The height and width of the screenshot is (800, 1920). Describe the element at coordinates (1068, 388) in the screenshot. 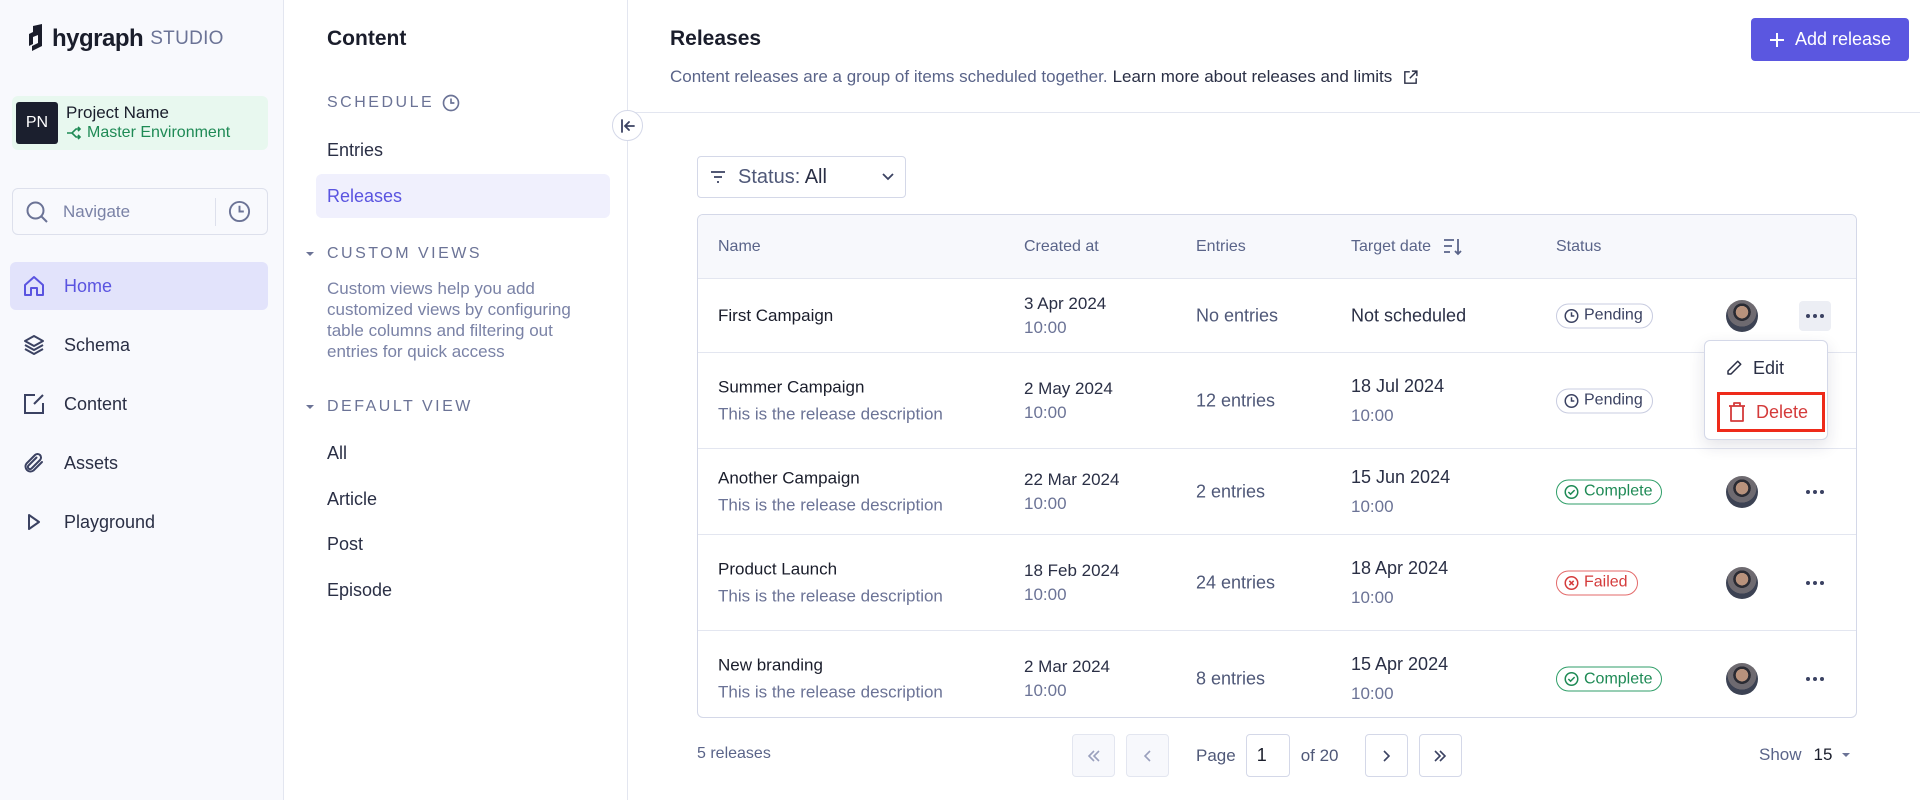

I see `created-date: 2 May 2024` at that location.